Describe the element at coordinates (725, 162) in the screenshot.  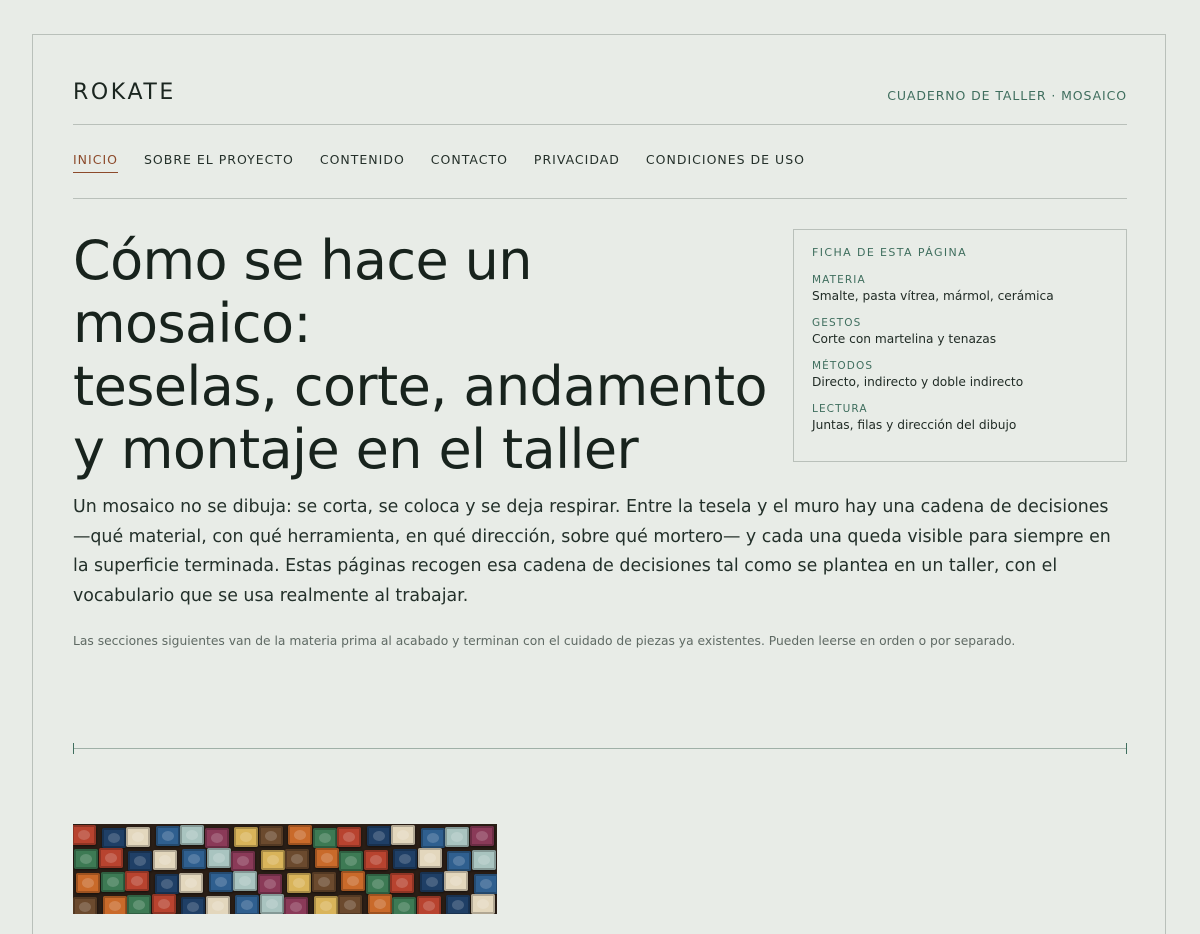
I see `nav-item-condiciones-de-uso: CONDICIONES DE USO` at that location.